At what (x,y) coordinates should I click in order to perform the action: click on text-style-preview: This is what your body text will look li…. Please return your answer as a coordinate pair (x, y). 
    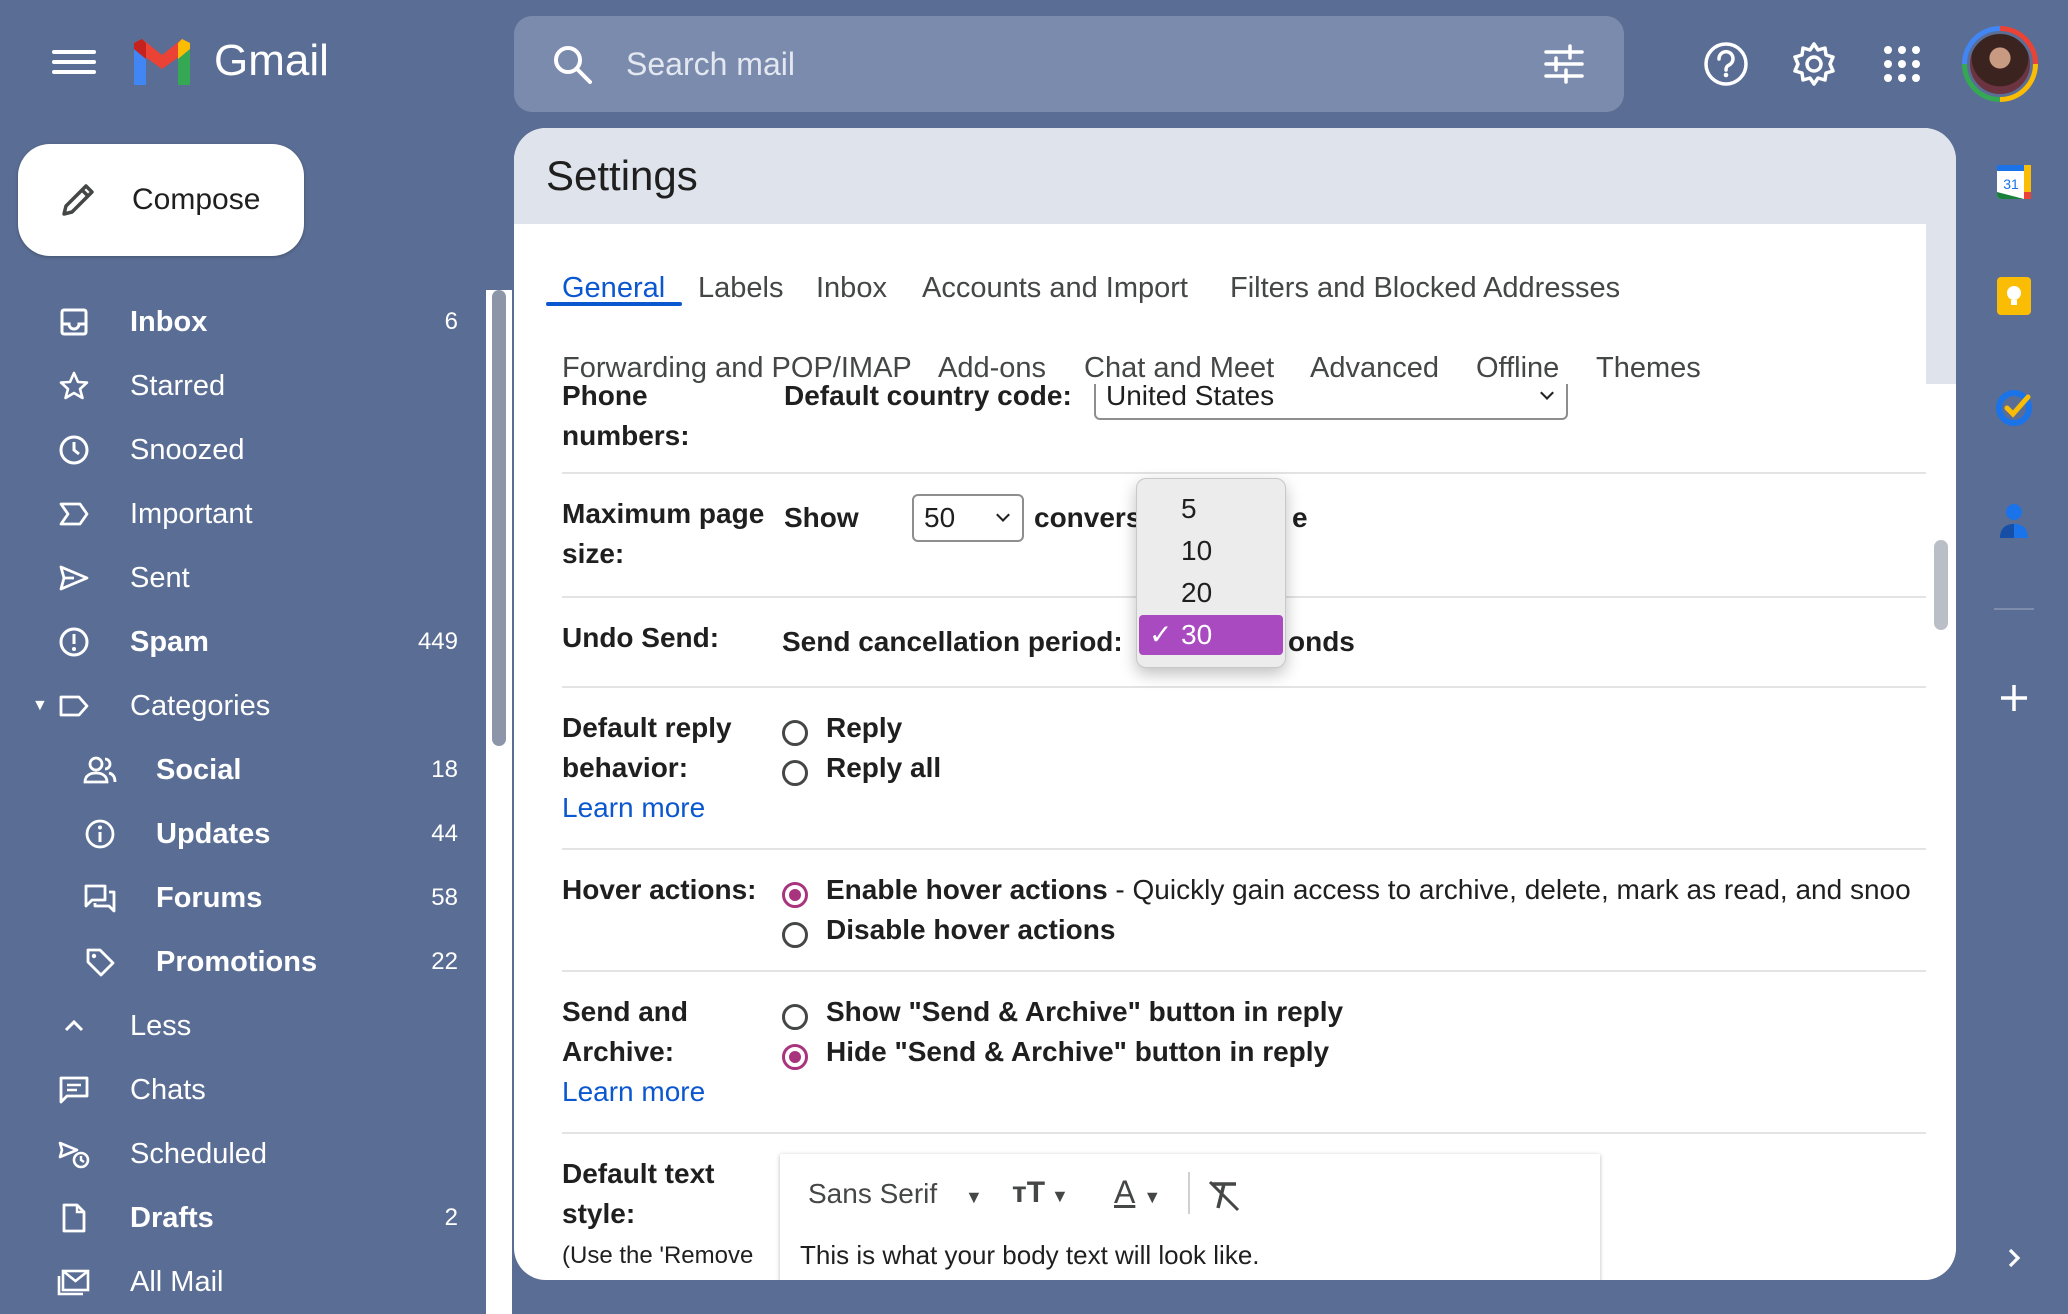
    Looking at the image, I should click on (1030, 1255).